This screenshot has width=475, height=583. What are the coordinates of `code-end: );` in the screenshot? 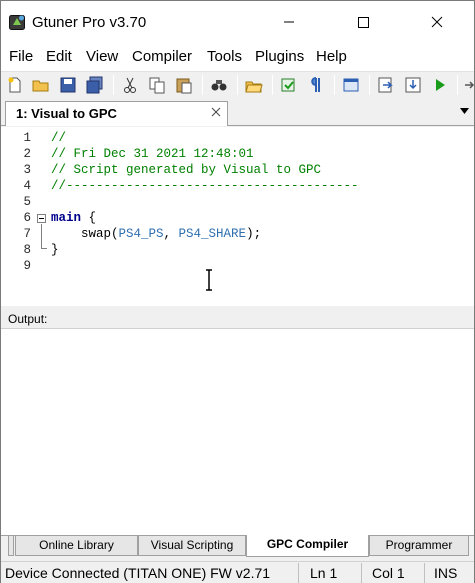 It's located at (254, 234).